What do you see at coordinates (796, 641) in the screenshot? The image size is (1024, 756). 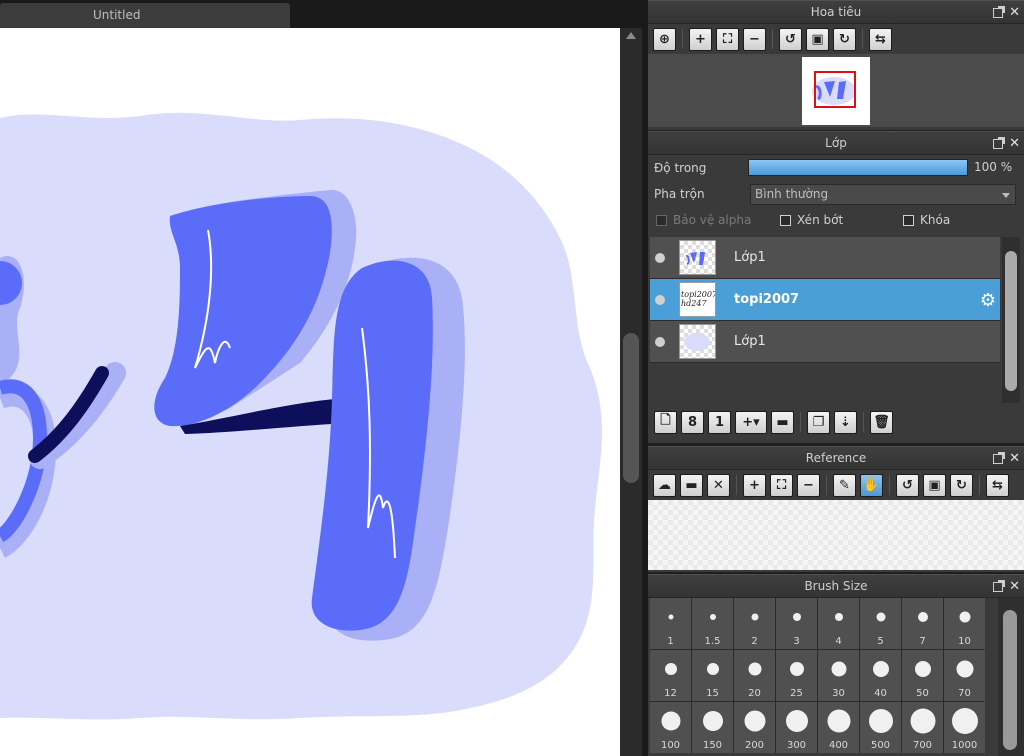 I see `brush-size-label: 3` at bounding box center [796, 641].